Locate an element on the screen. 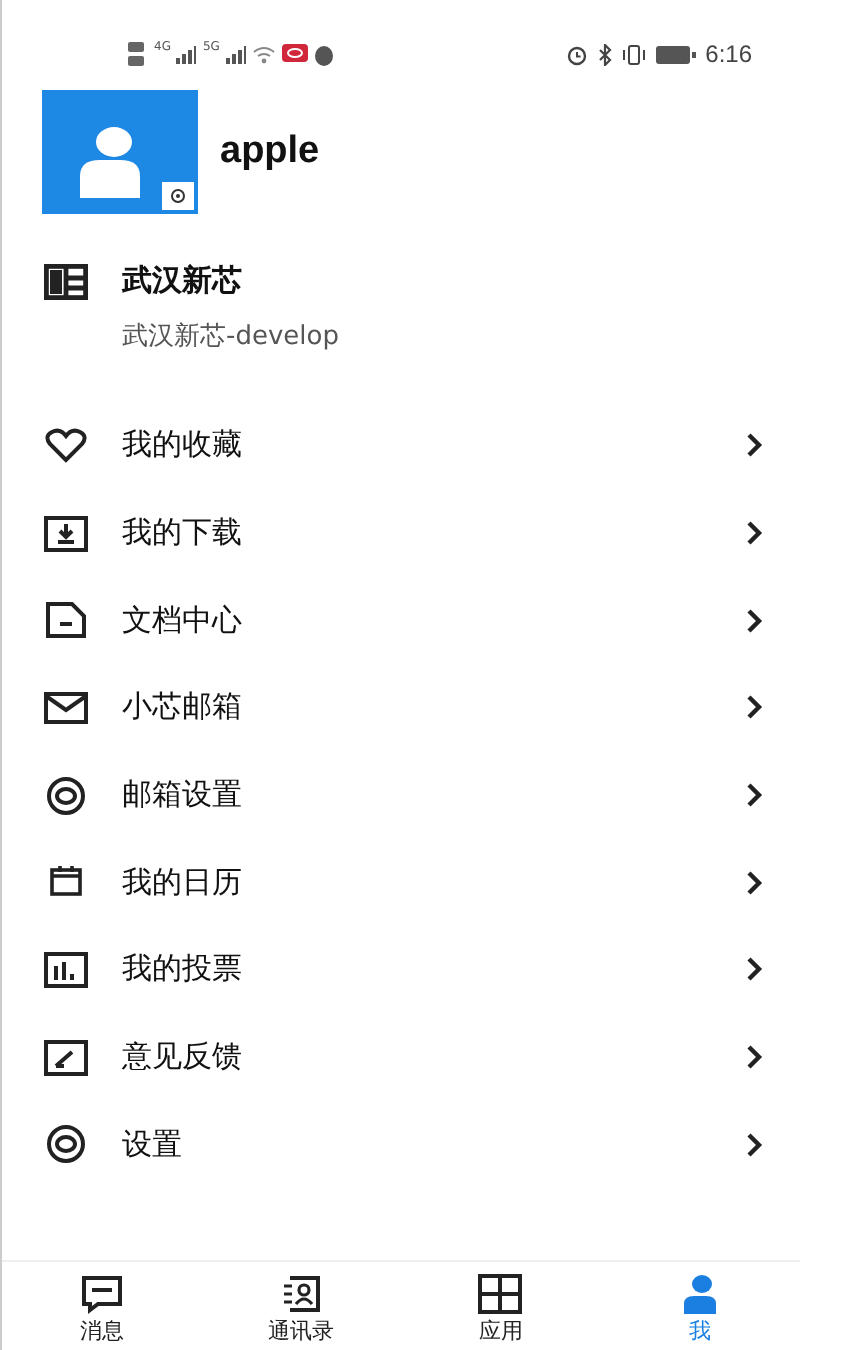 The width and height of the screenshot is (852, 1350). menu-item: 邮箱设置 is located at coordinates (401, 795).